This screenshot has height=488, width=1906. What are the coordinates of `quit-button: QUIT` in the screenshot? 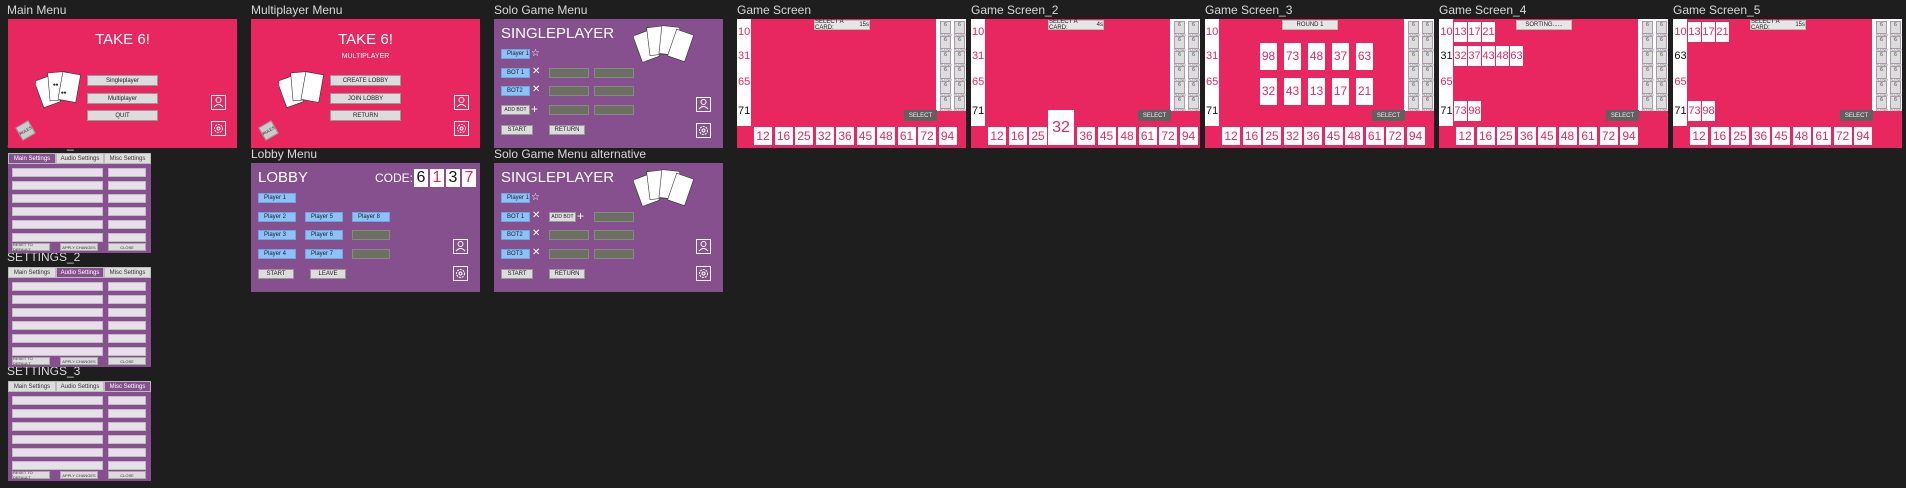 It's located at (122, 115).